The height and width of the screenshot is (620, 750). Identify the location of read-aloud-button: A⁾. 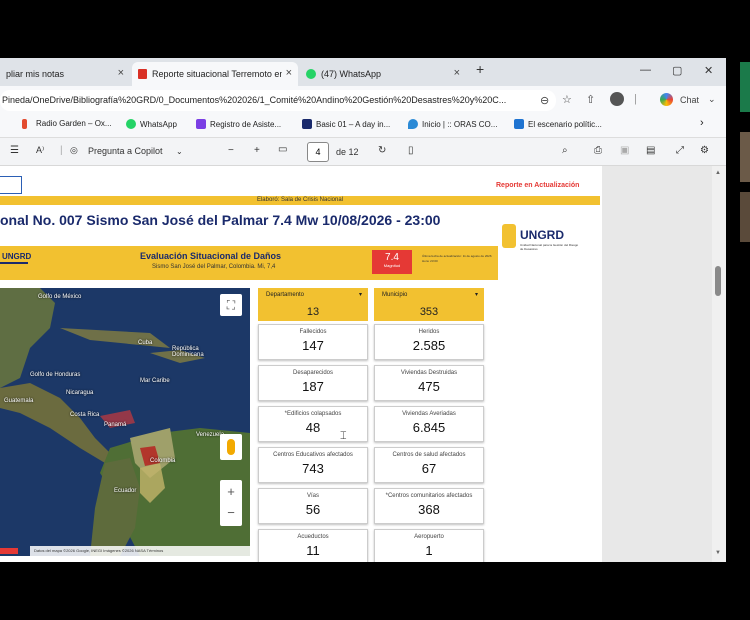
(40, 150).